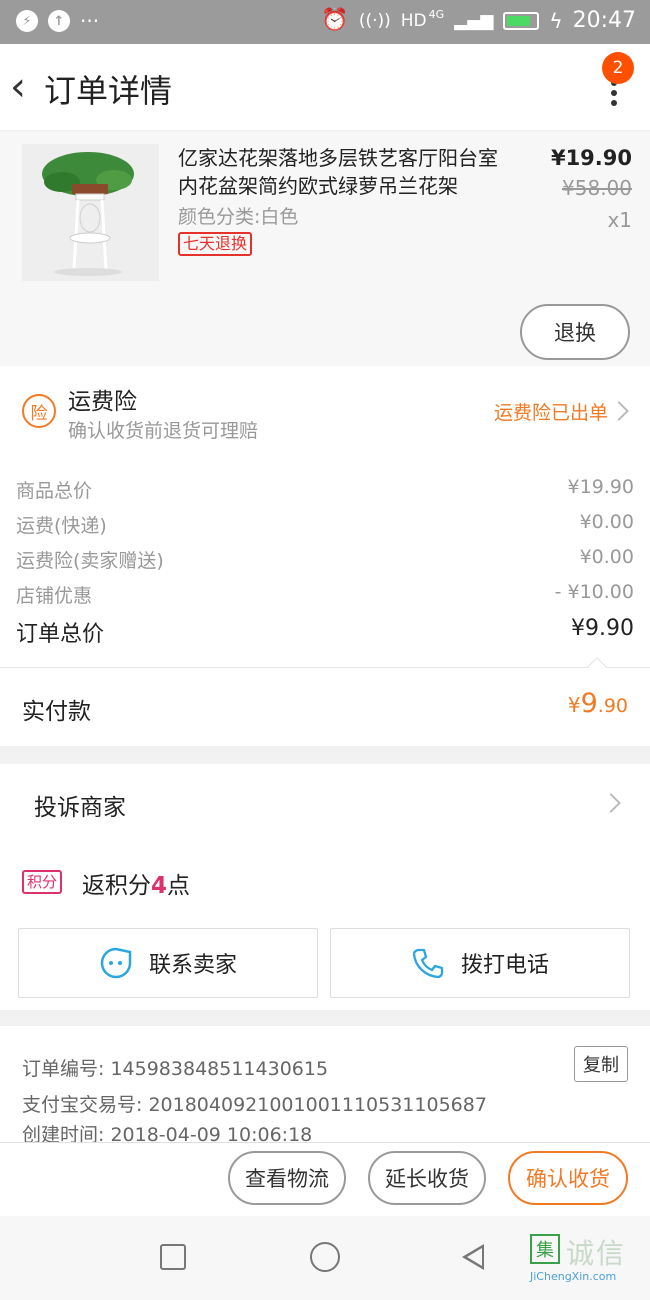 The height and width of the screenshot is (1300, 650). What do you see at coordinates (238, 217) in the screenshot?
I see `product-spec: 颜色分类:白色` at bounding box center [238, 217].